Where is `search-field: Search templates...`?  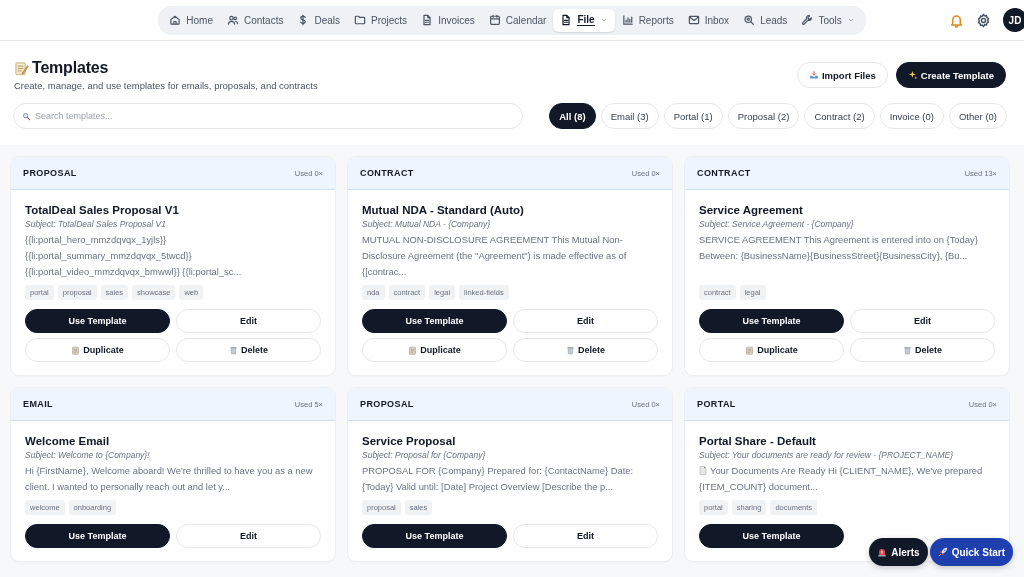
search-field: Search templates... is located at coordinates (268, 116).